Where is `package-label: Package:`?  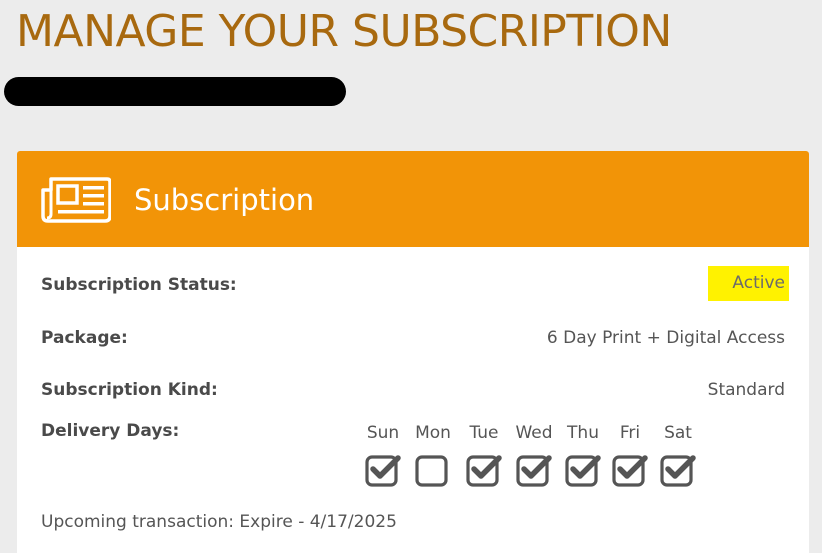 package-label: Package: is located at coordinates (84, 338).